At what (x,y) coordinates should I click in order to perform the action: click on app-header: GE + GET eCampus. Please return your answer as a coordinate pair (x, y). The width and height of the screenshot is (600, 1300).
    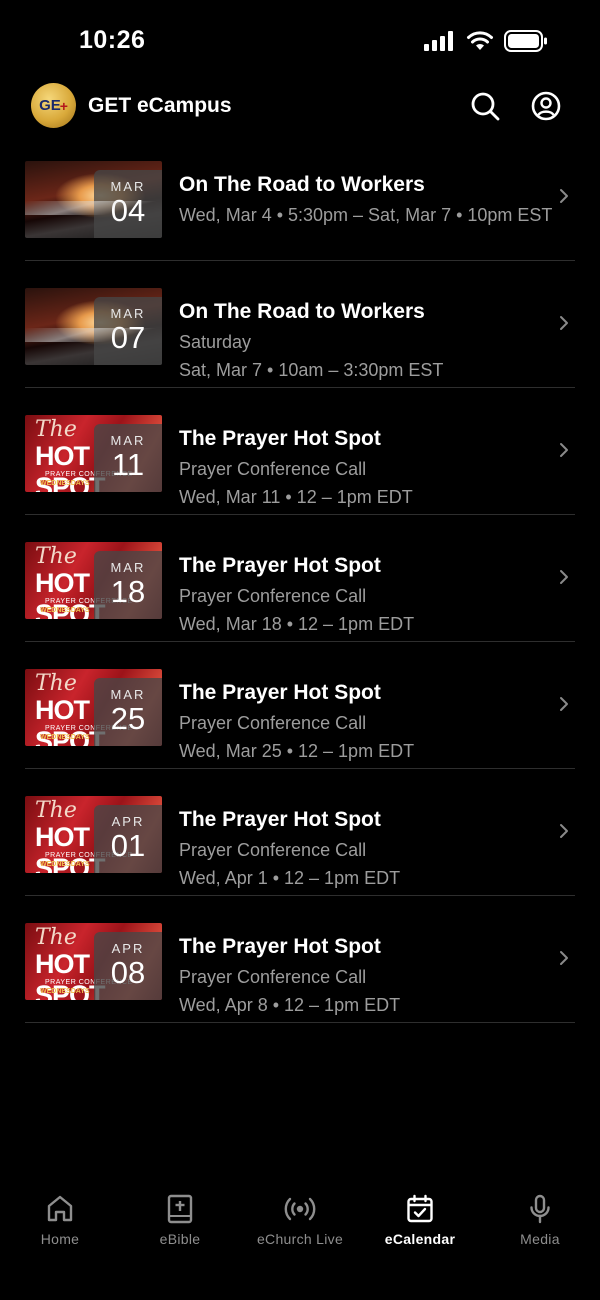
    Looking at the image, I should click on (300, 107).